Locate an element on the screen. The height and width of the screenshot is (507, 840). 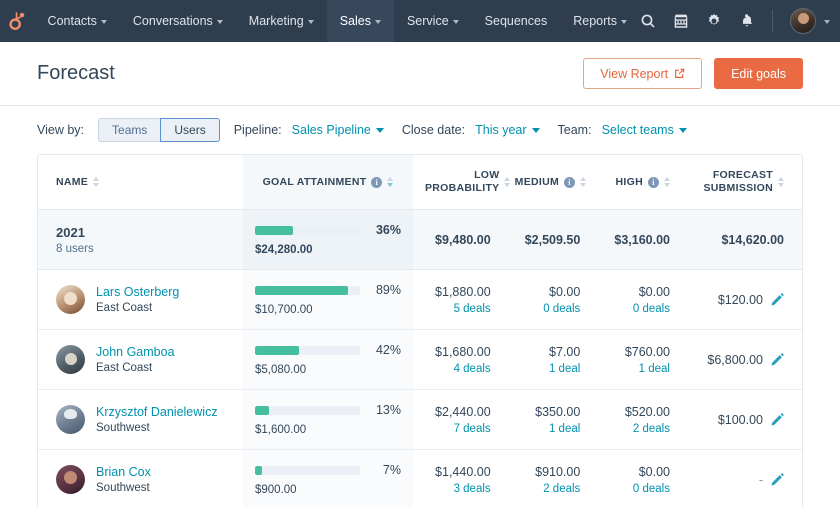
forecast-value: $100.00 is located at coordinates (740, 419).